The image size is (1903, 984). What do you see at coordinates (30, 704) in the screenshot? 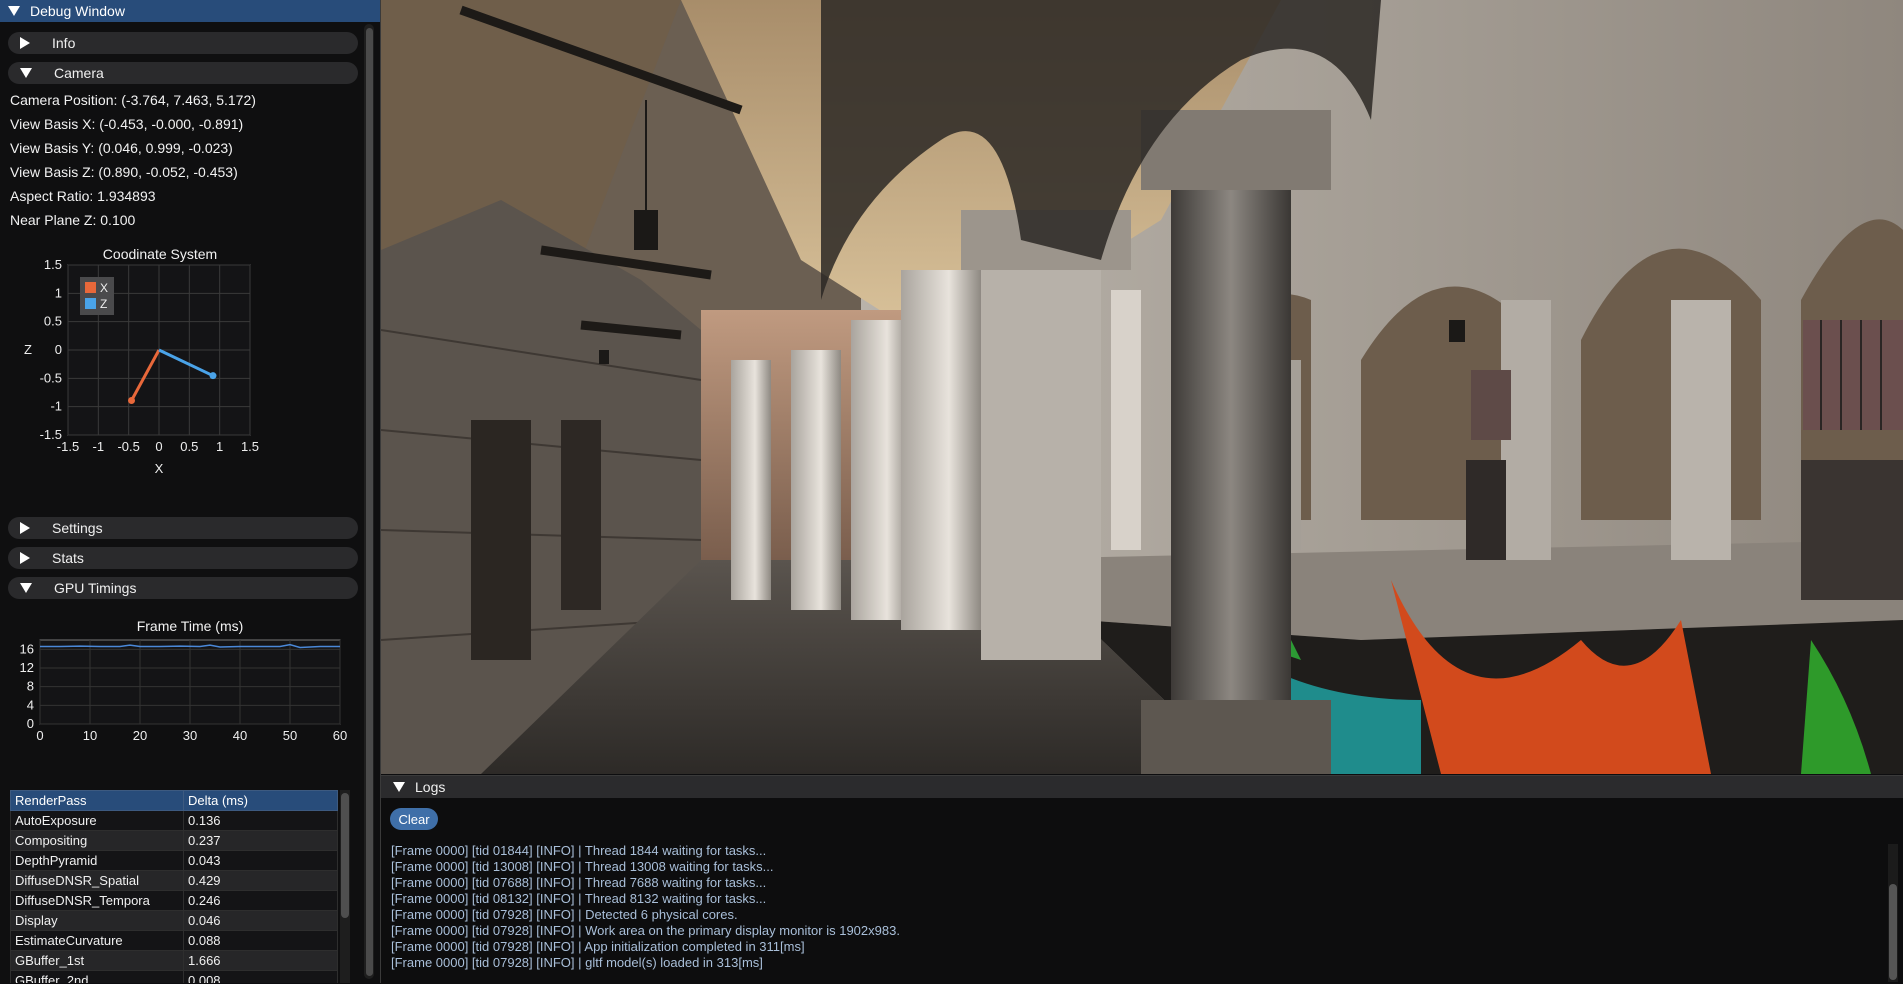
I see `y-tick-label: 4` at bounding box center [30, 704].